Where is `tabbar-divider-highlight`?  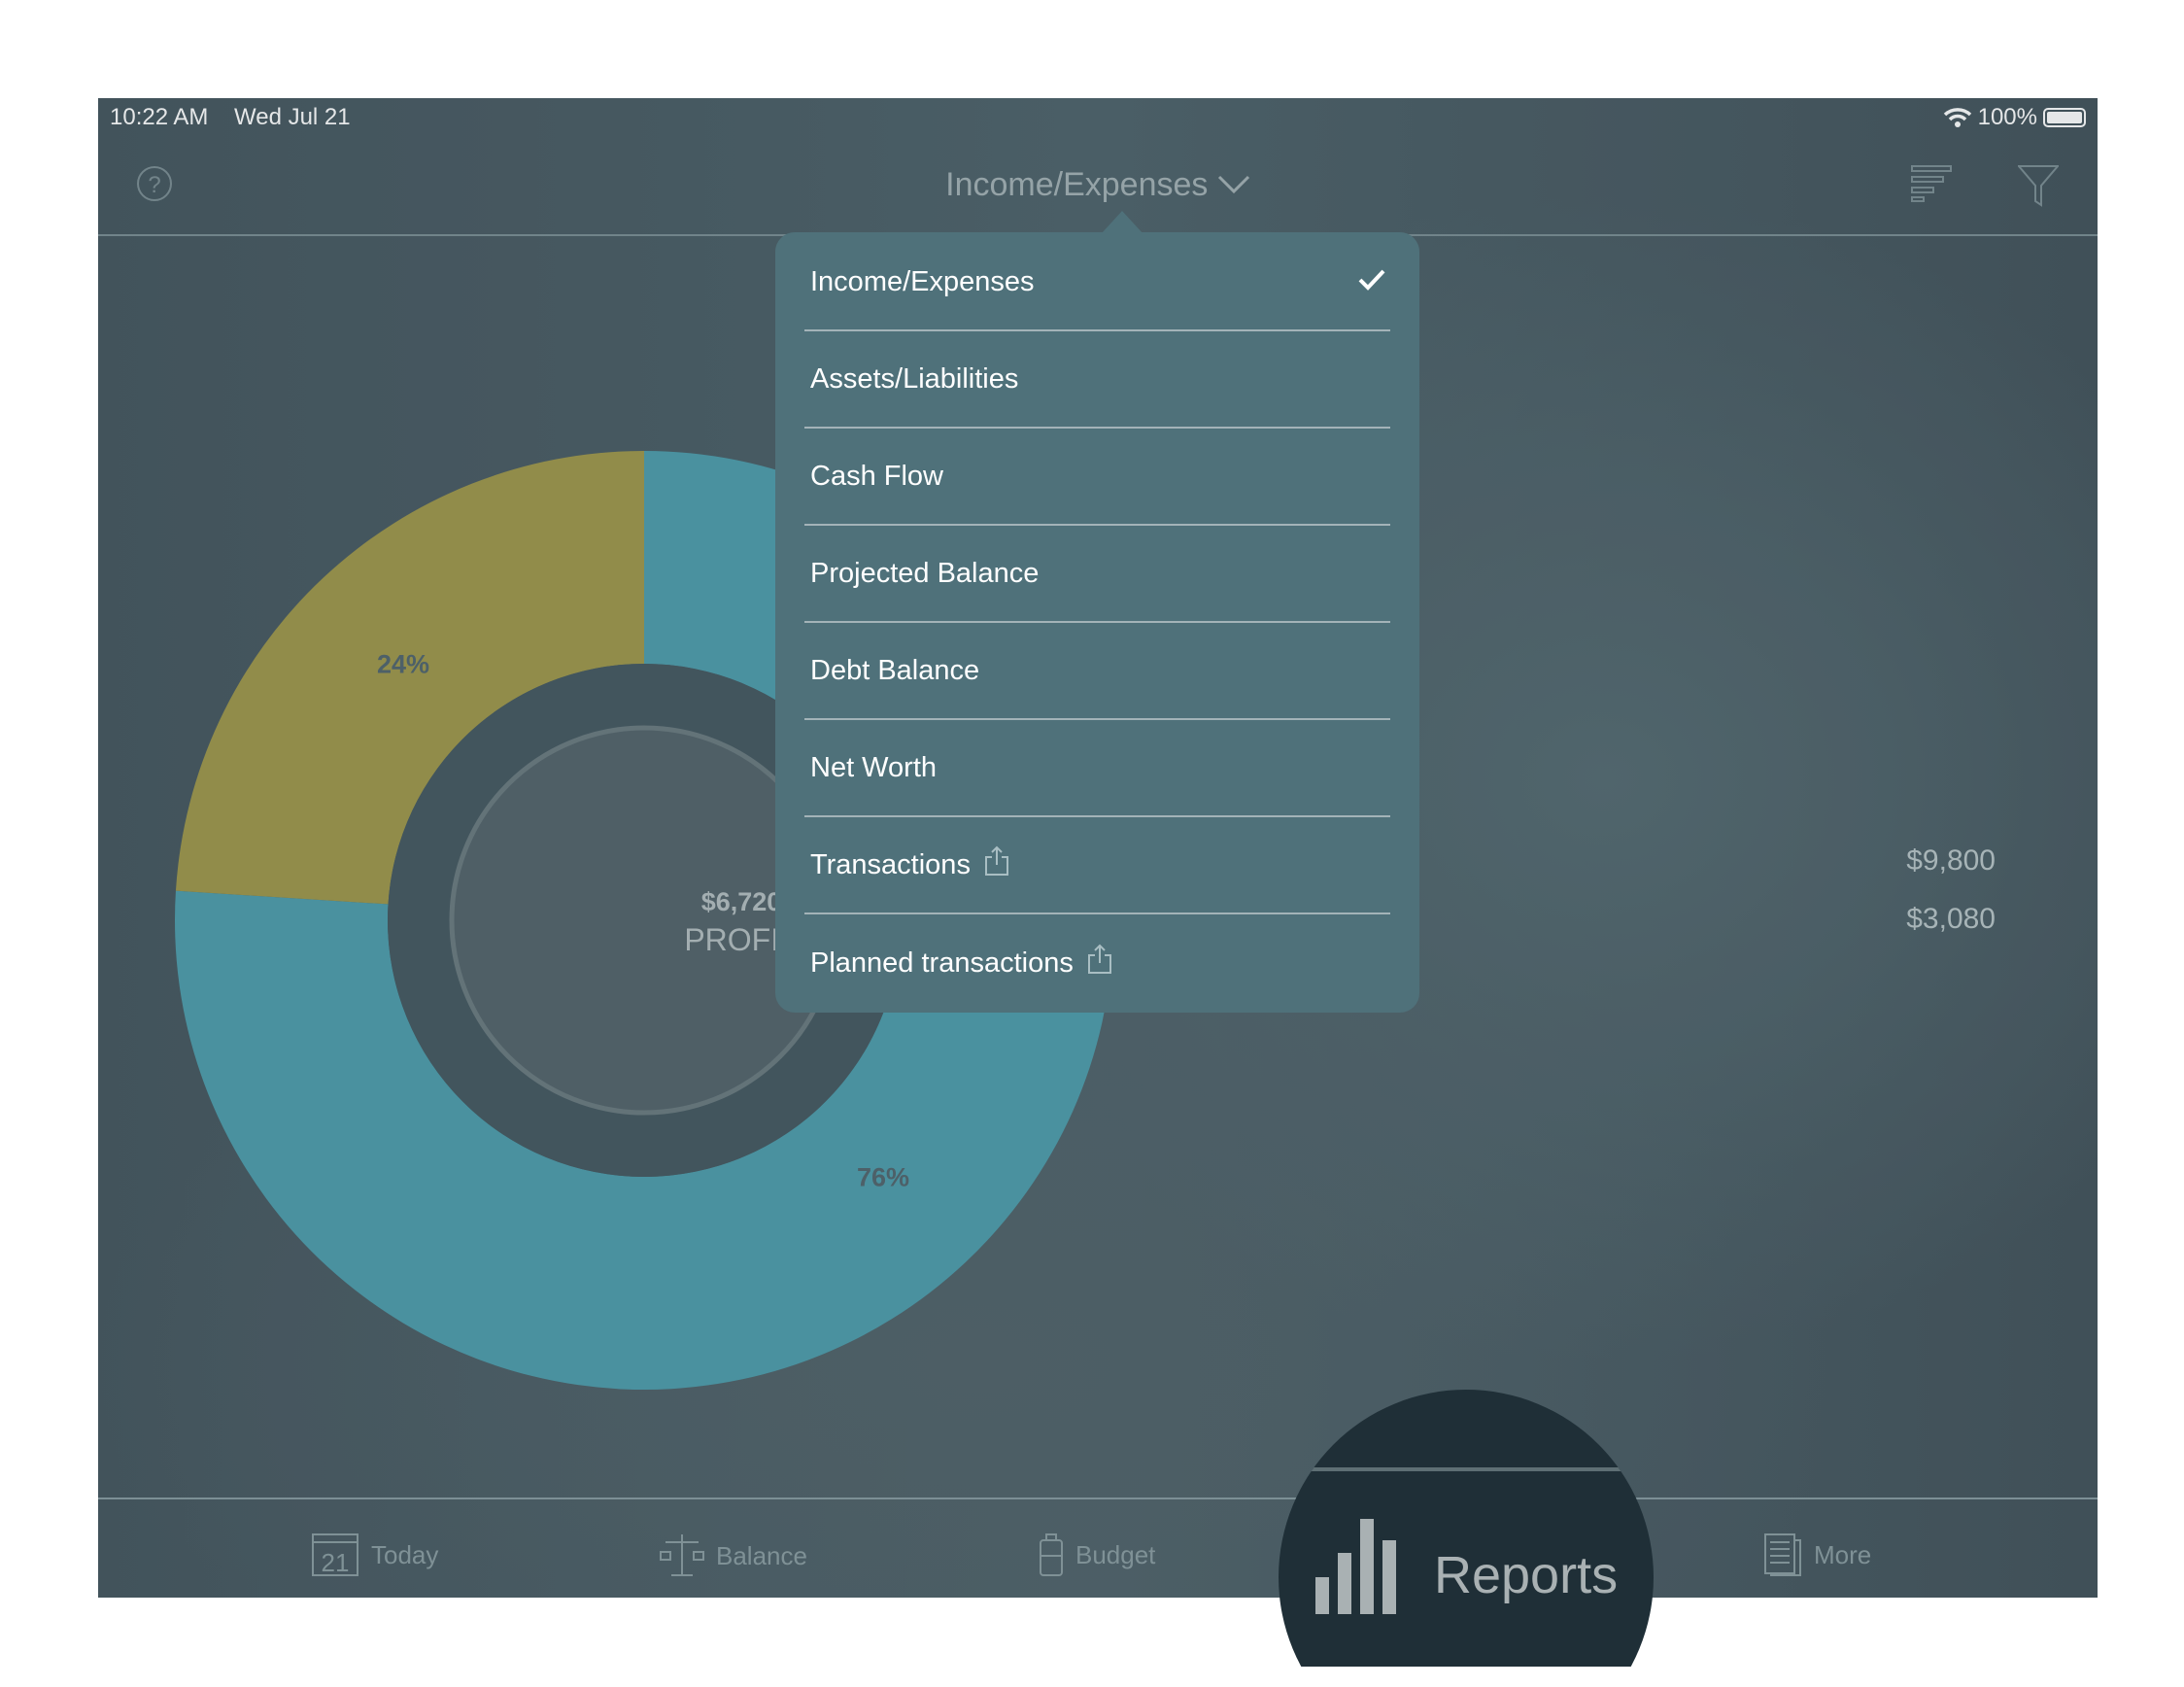 tabbar-divider-highlight is located at coordinates (1466, 1469).